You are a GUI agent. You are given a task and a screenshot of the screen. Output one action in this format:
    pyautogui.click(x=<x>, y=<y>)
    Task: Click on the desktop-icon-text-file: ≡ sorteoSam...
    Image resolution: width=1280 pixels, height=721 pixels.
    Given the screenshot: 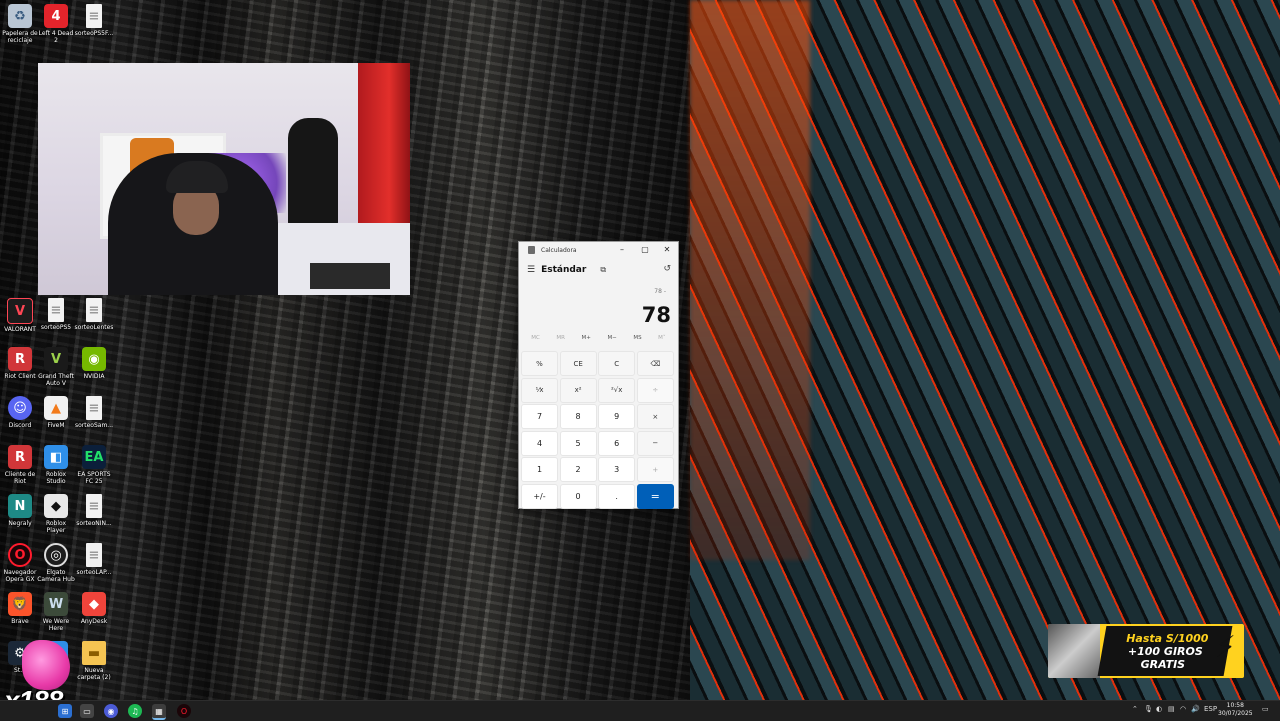 What is the action you would take?
    pyautogui.click(x=94, y=412)
    